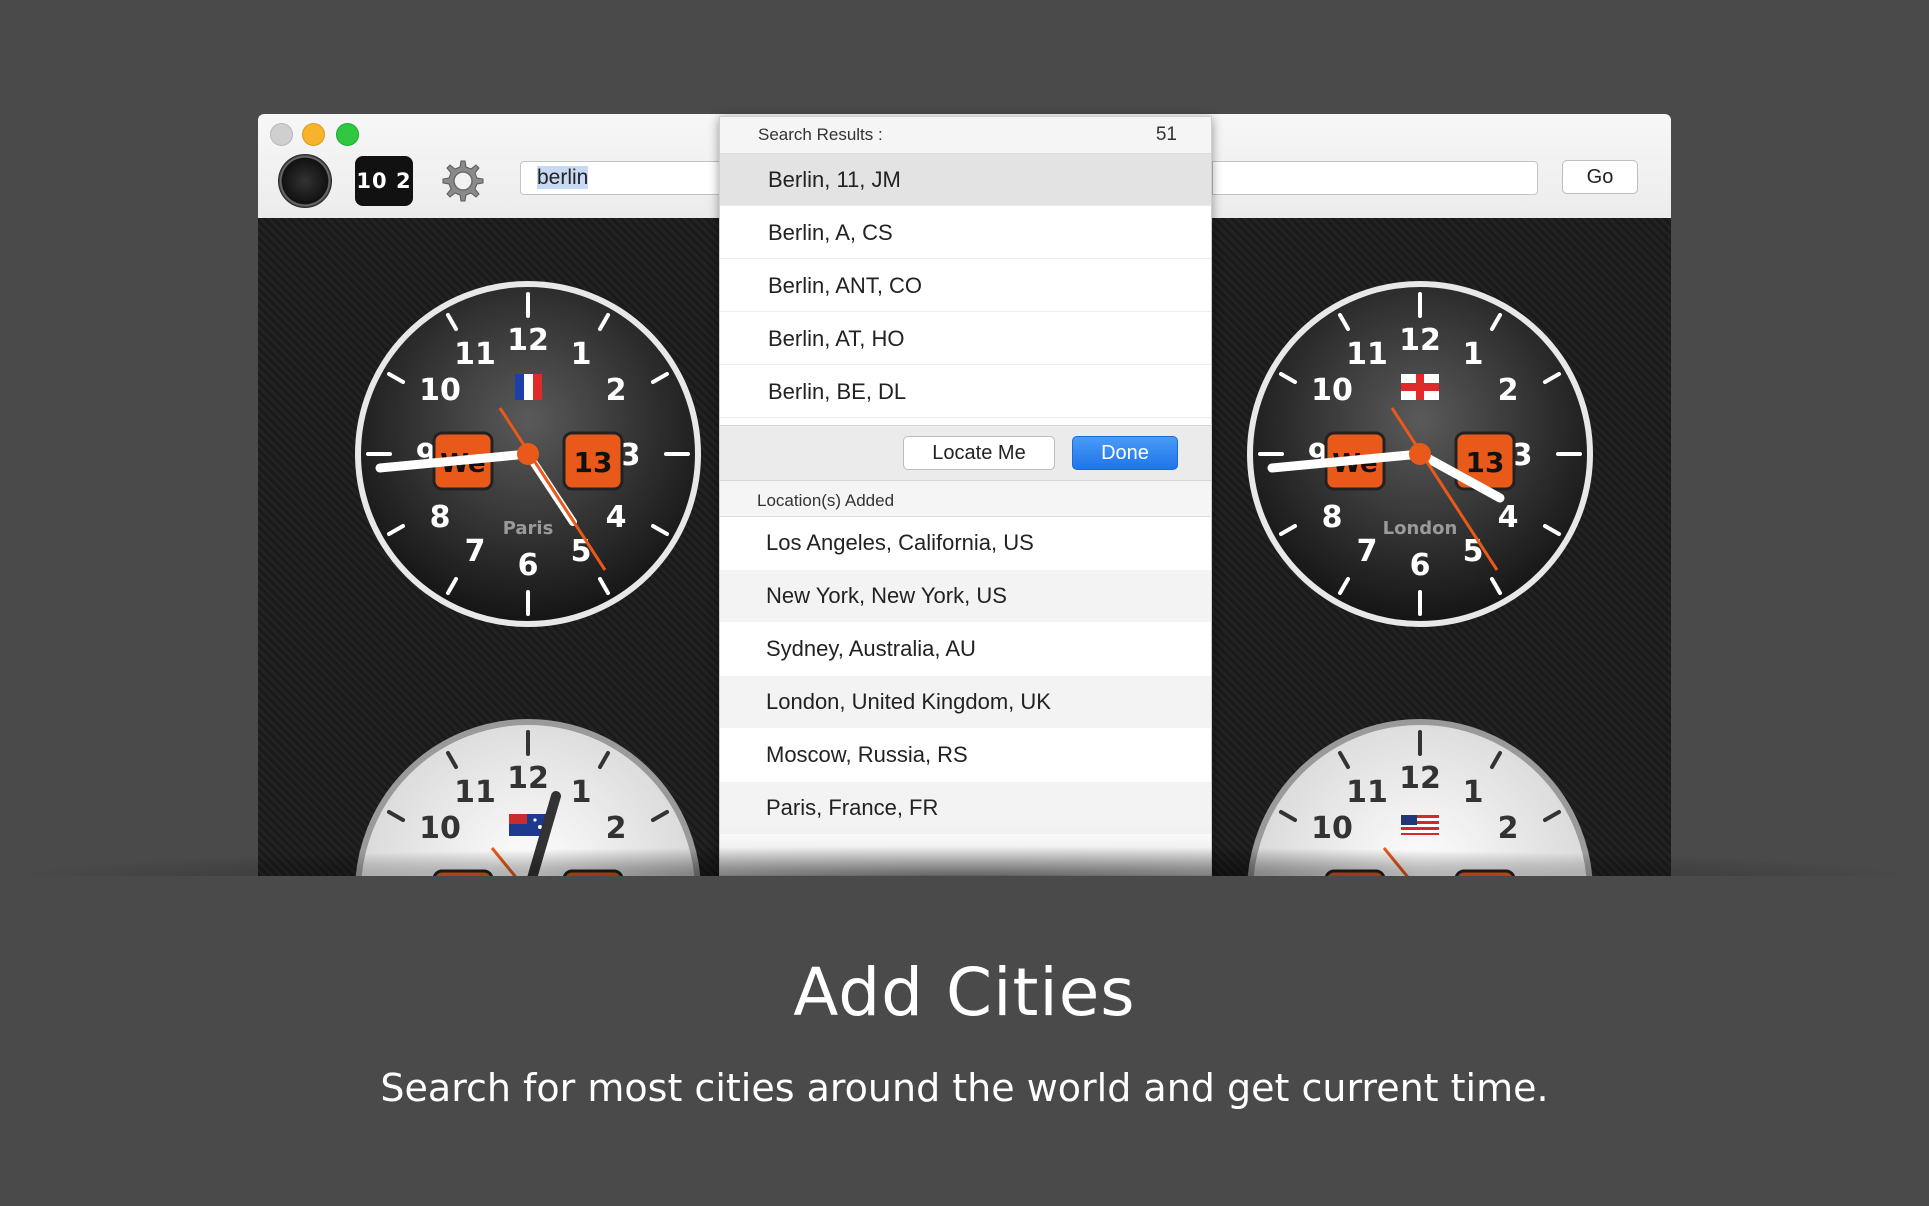 This screenshot has height=1206, width=1929. What do you see at coordinates (1125, 453) in the screenshot?
I see `done-button: Done` at bounding box center [1125, 453].